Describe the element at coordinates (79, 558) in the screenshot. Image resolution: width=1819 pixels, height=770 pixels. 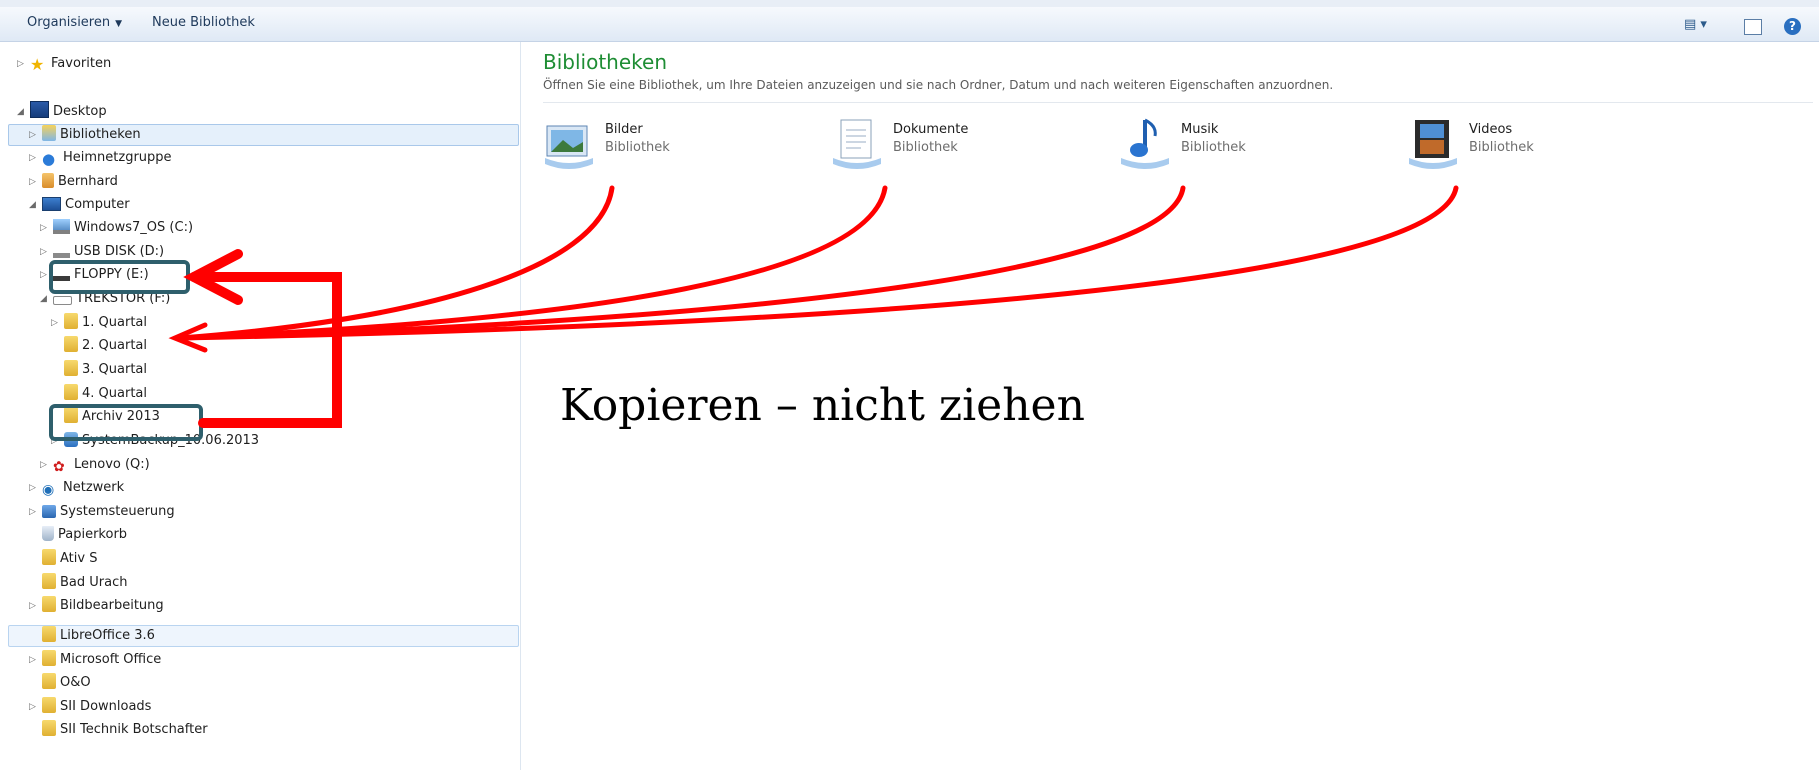
I see `nav-label: Ativ S` at that location.